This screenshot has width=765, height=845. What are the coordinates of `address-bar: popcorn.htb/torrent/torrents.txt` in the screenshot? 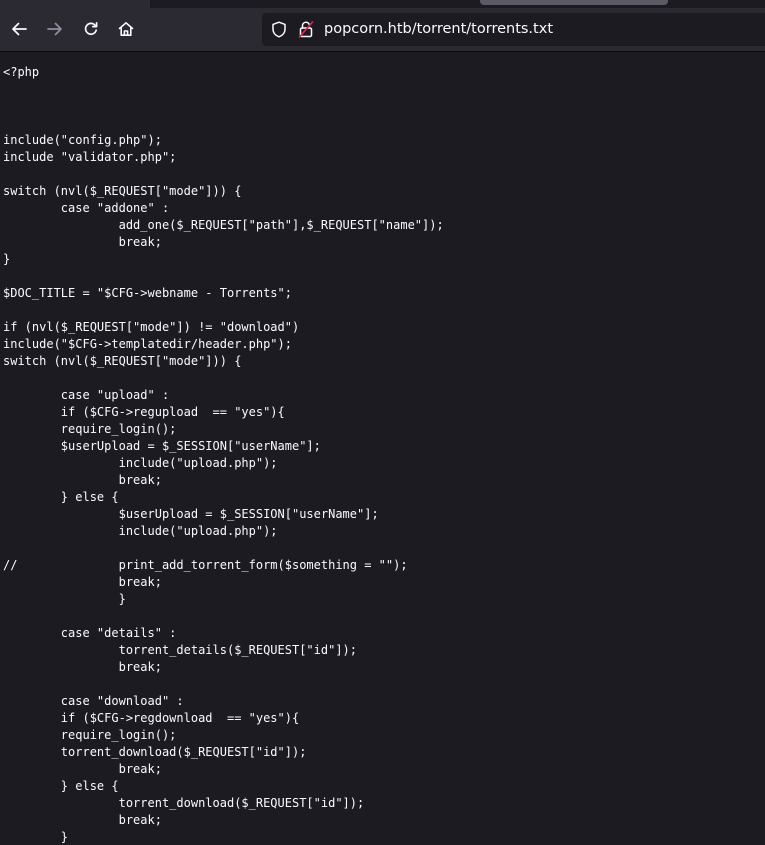 It's located at (513, 29).